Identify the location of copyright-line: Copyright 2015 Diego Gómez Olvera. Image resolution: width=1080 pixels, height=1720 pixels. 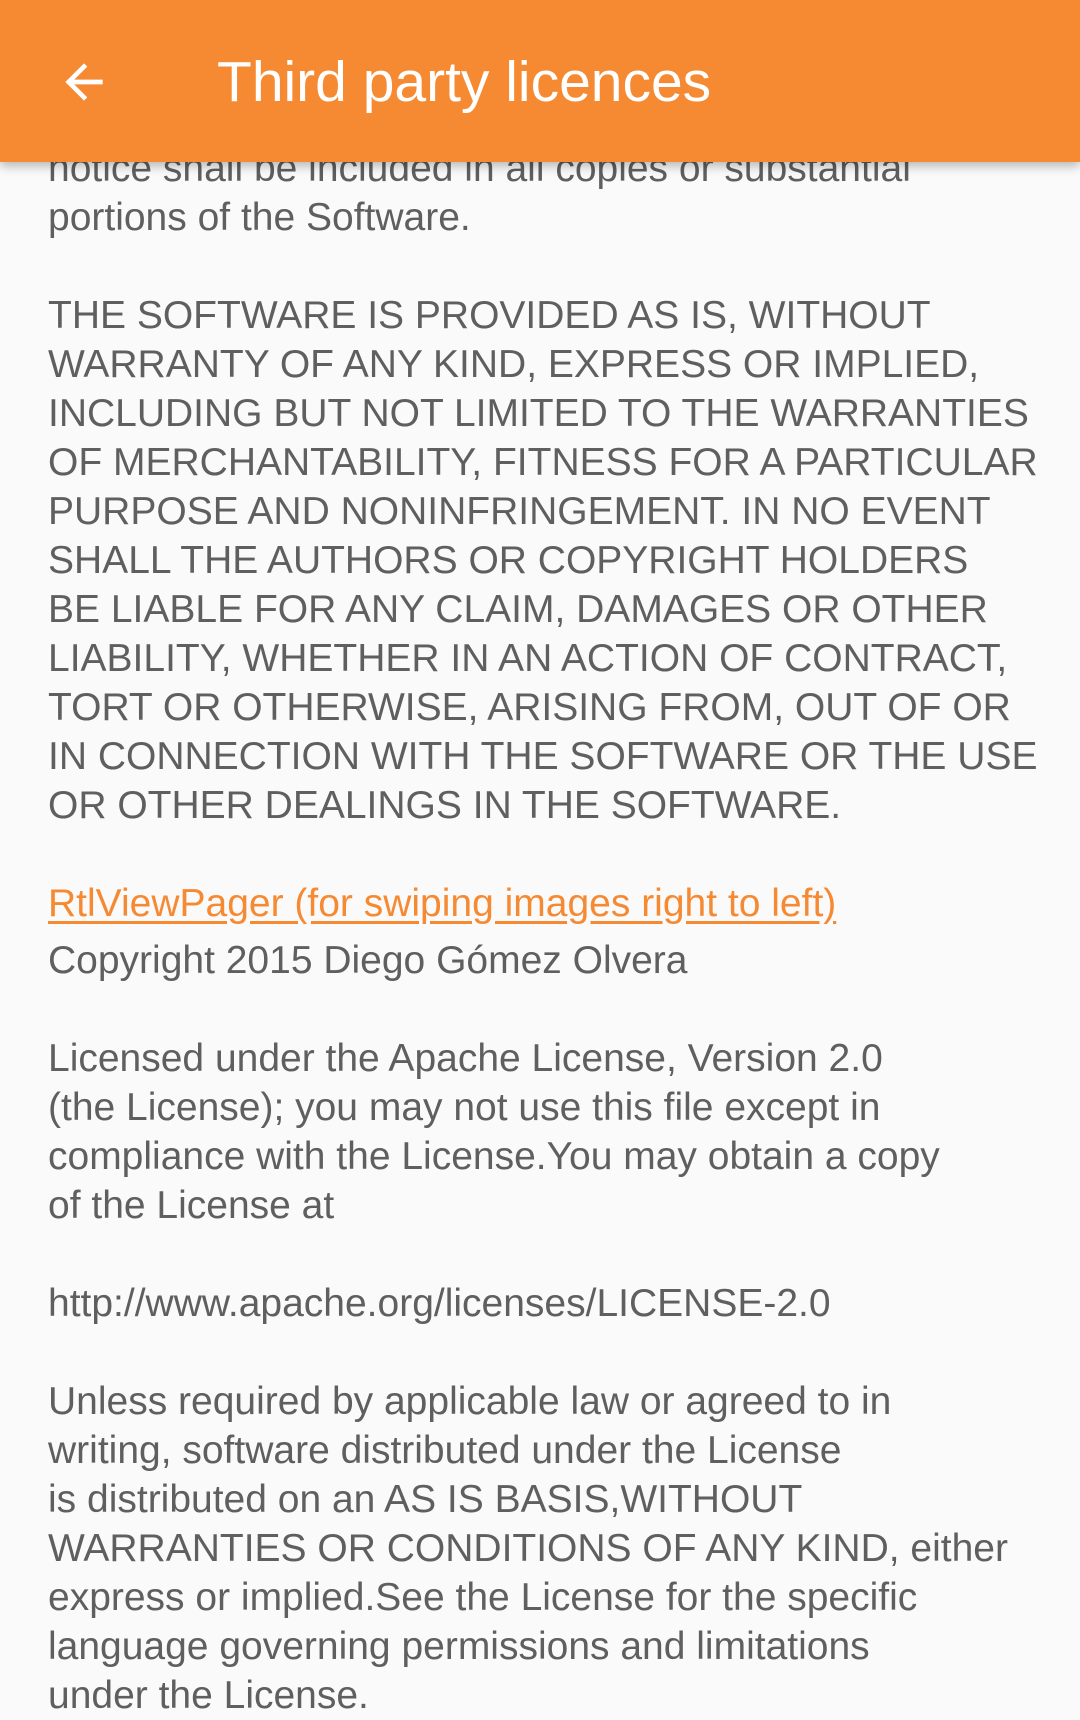
(368, 960).